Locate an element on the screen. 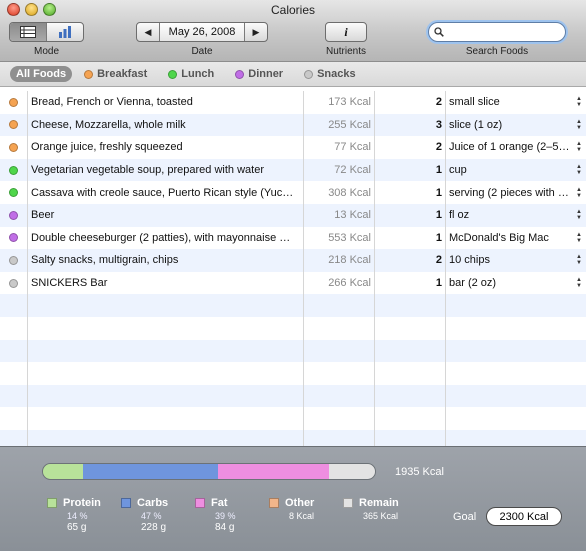 Image resolution: width=586 pixels, height=551 pixels. nutrients-button: i is located at coordinates (346, 32).